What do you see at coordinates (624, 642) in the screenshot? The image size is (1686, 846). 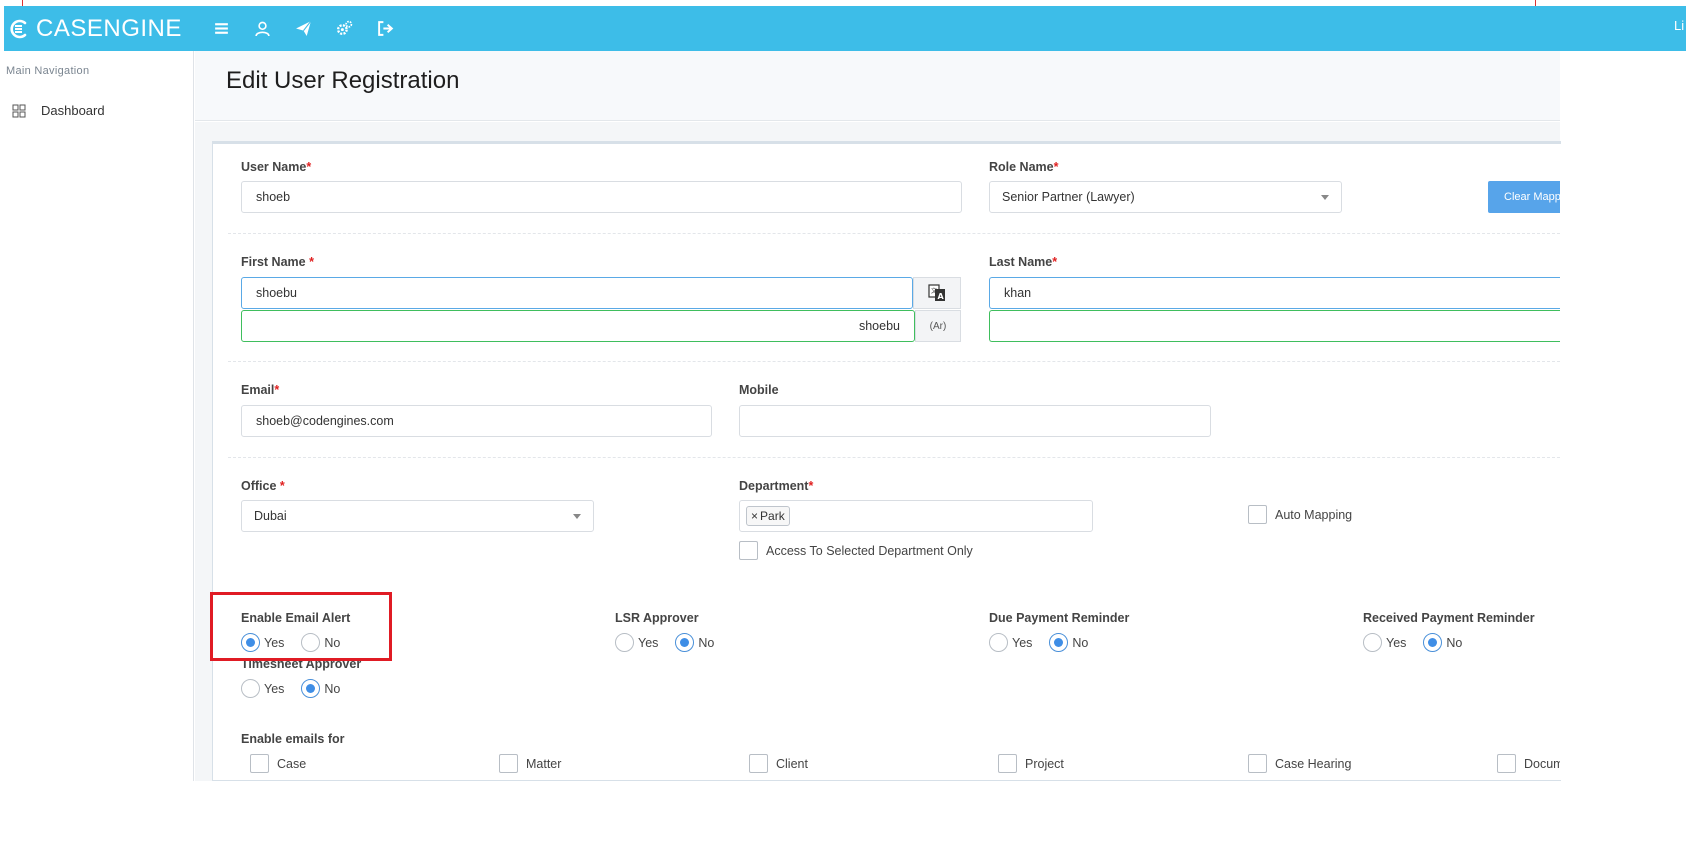 I see `lsr-approver-yes-radio` at bounding box center [624, 642].